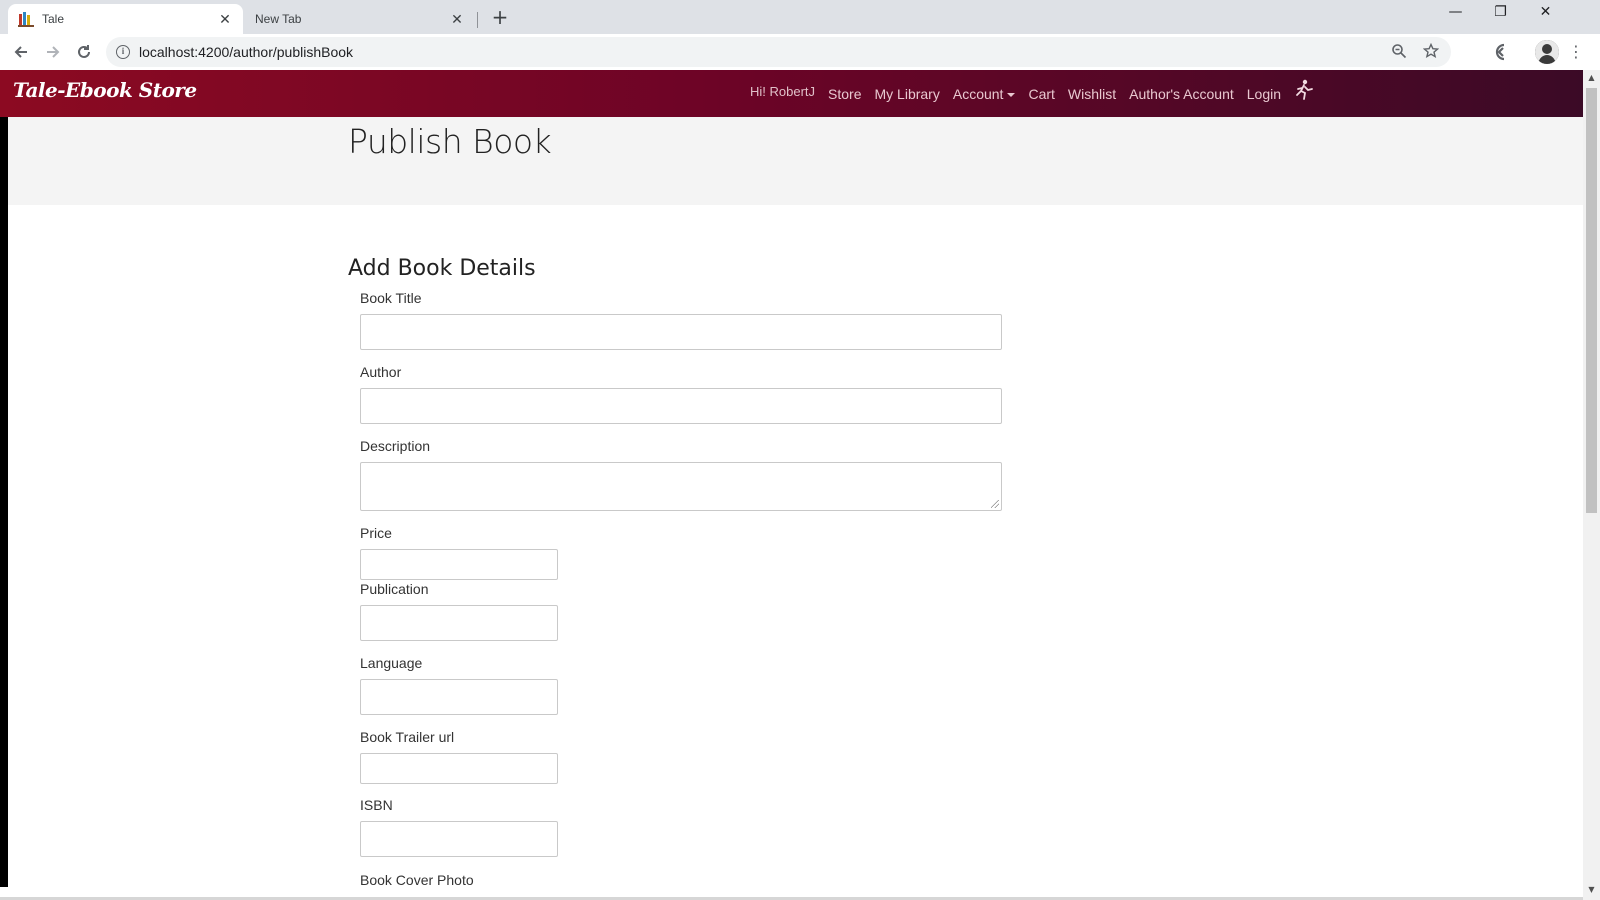  What do you see at coordinates (1264, 94) in the screenshot?
I see `nav-login: Login` at bounding box center [1264, 94].